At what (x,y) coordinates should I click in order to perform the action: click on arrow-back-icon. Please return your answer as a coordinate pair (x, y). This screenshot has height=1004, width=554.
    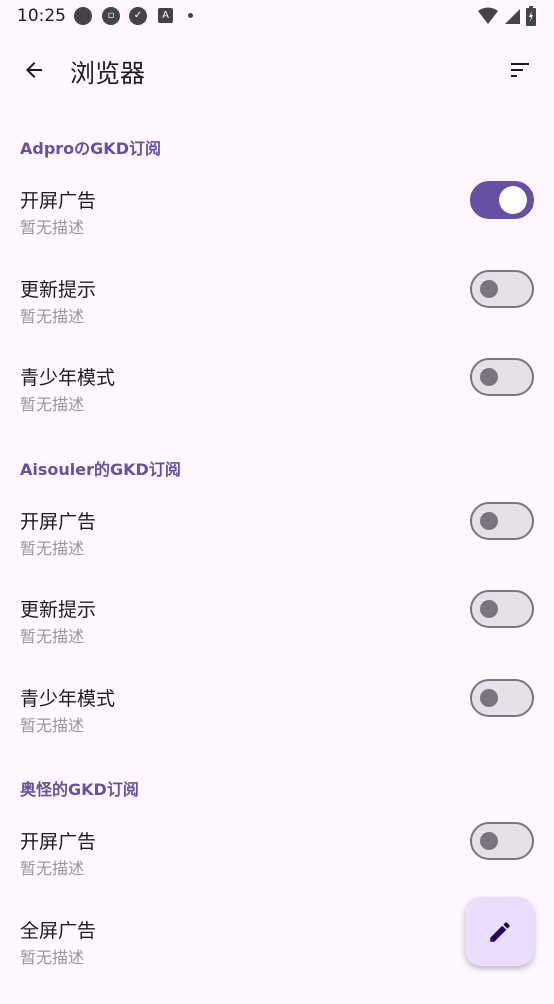
    Looking at the image, I should click on (34, 70).